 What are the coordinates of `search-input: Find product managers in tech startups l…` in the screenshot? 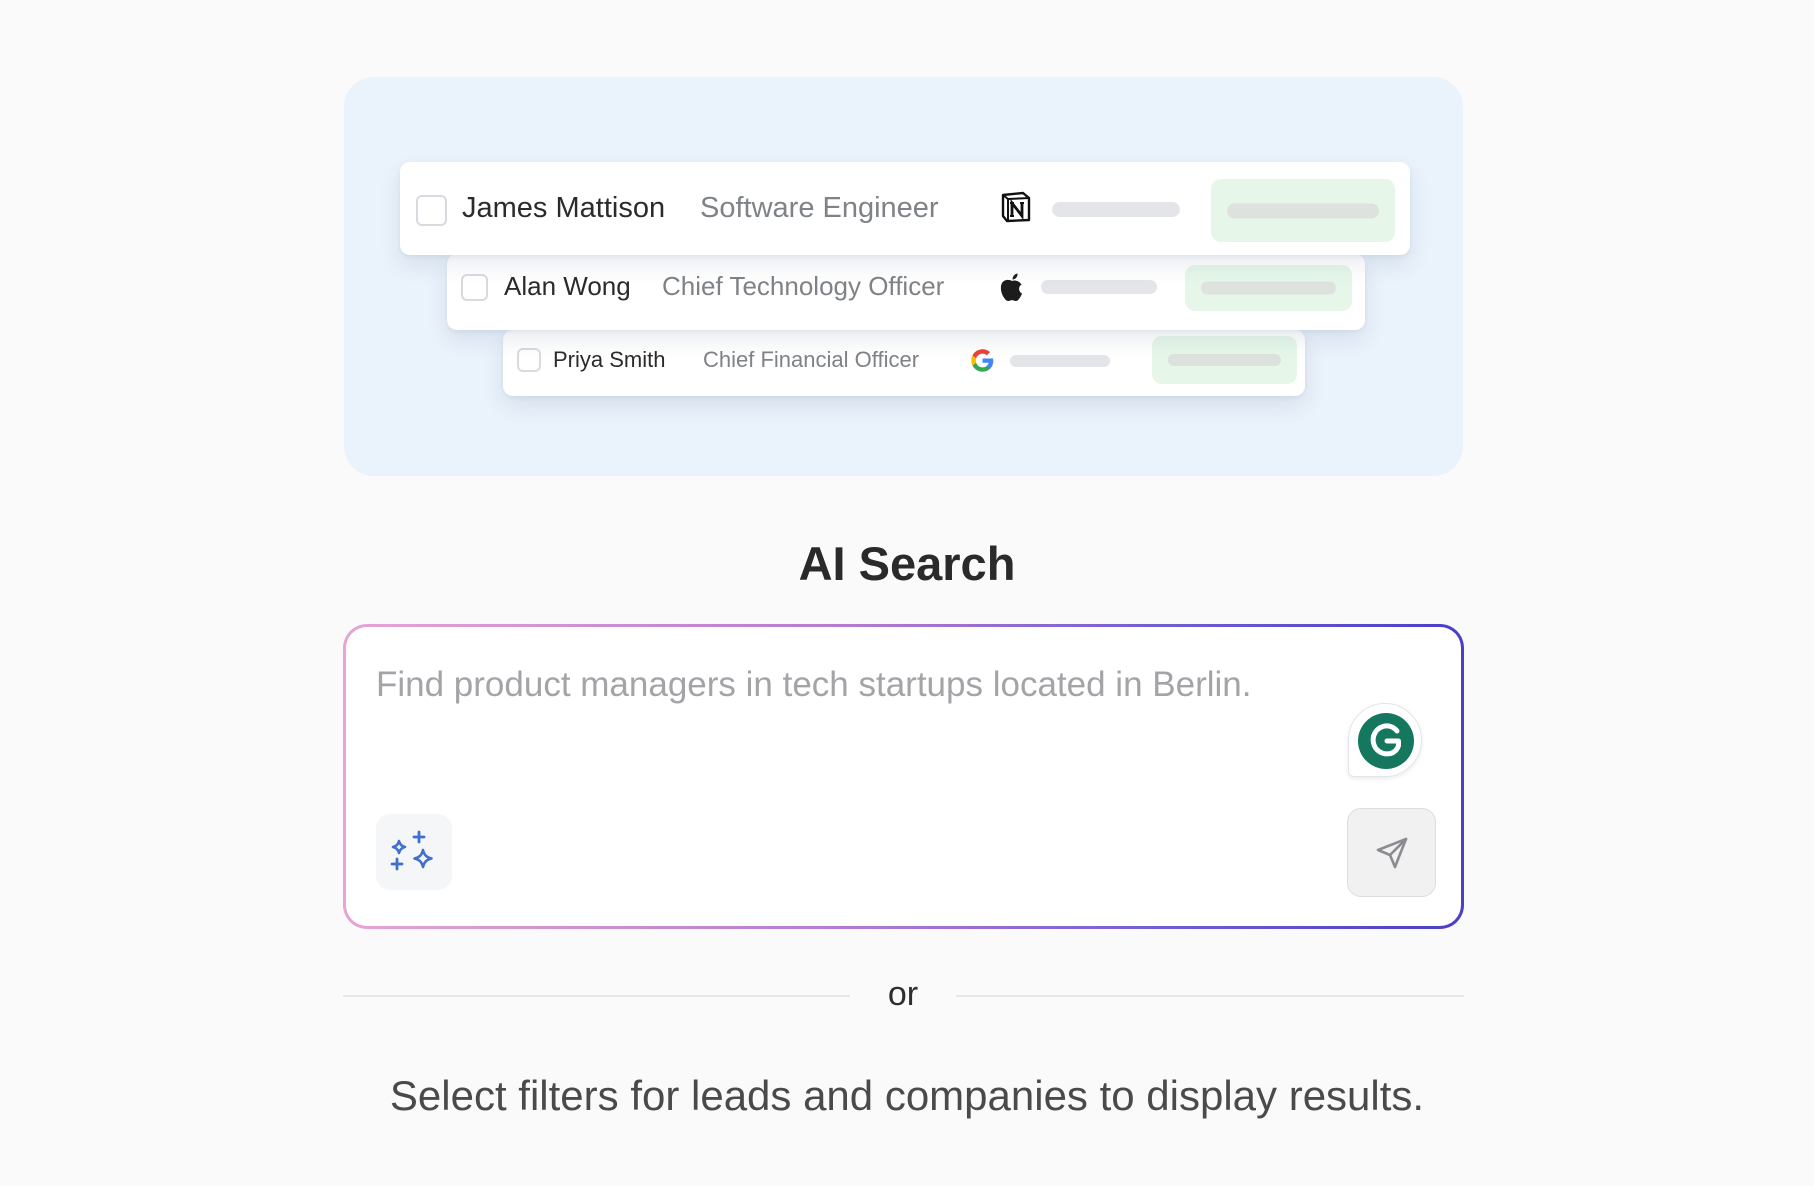 It's located at (846, 685).